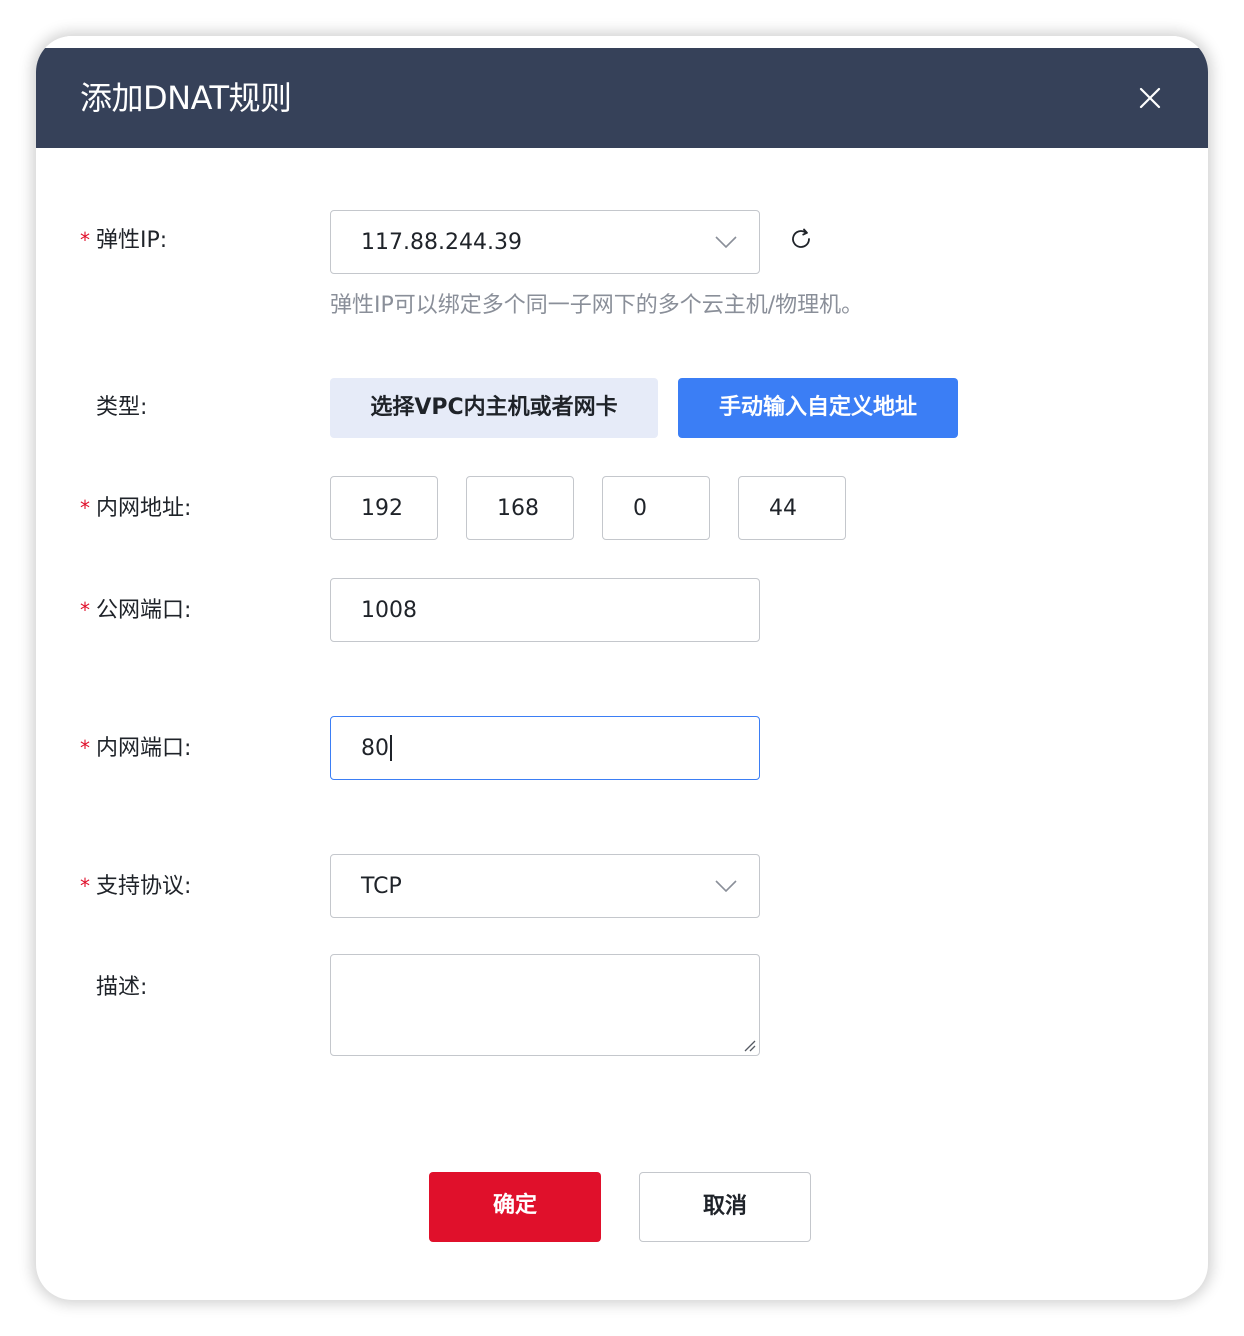 The width and height of the screenshot is (1244, 1336). I want to click on protocol-label: * 支持协议:, so click(135, 886).